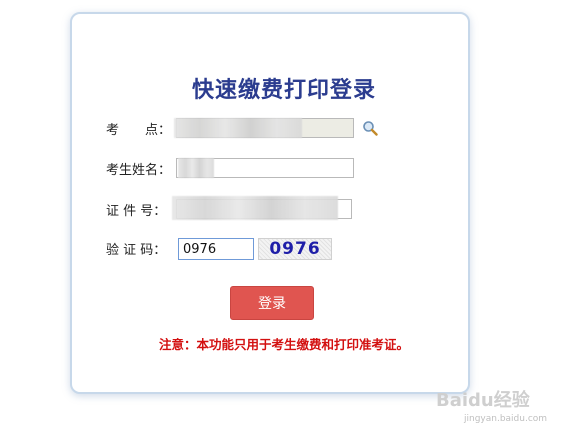 The width and height of the screenshot is (568, 442). I want to click on captcha-label: 验 证 码：, so click(136, 250).